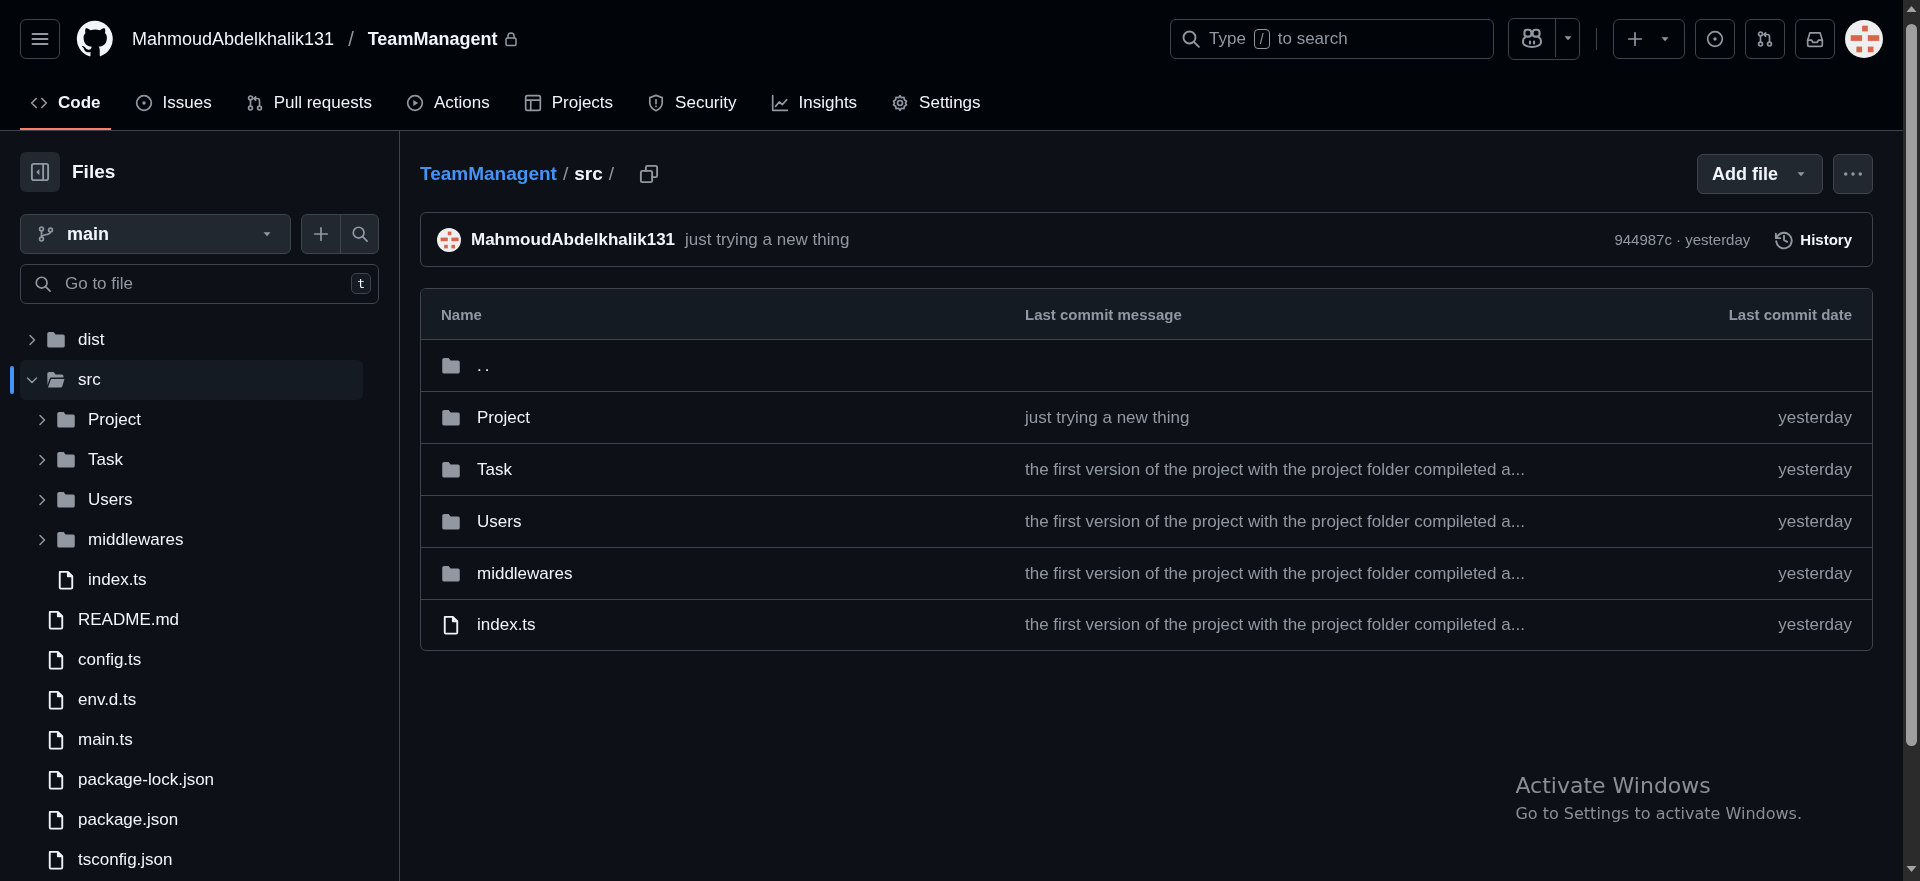 The height and width of the screenshot is (881, 1920). What do you see at coordinates (361, 283) in the screenshot?
I see `shortcut-key: t` at bounding box center [361, 283].